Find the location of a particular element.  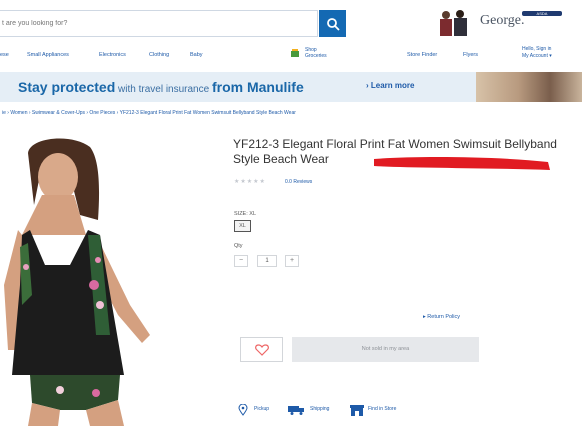

pickup-option: Pickup is located at coordinates (261, 409).